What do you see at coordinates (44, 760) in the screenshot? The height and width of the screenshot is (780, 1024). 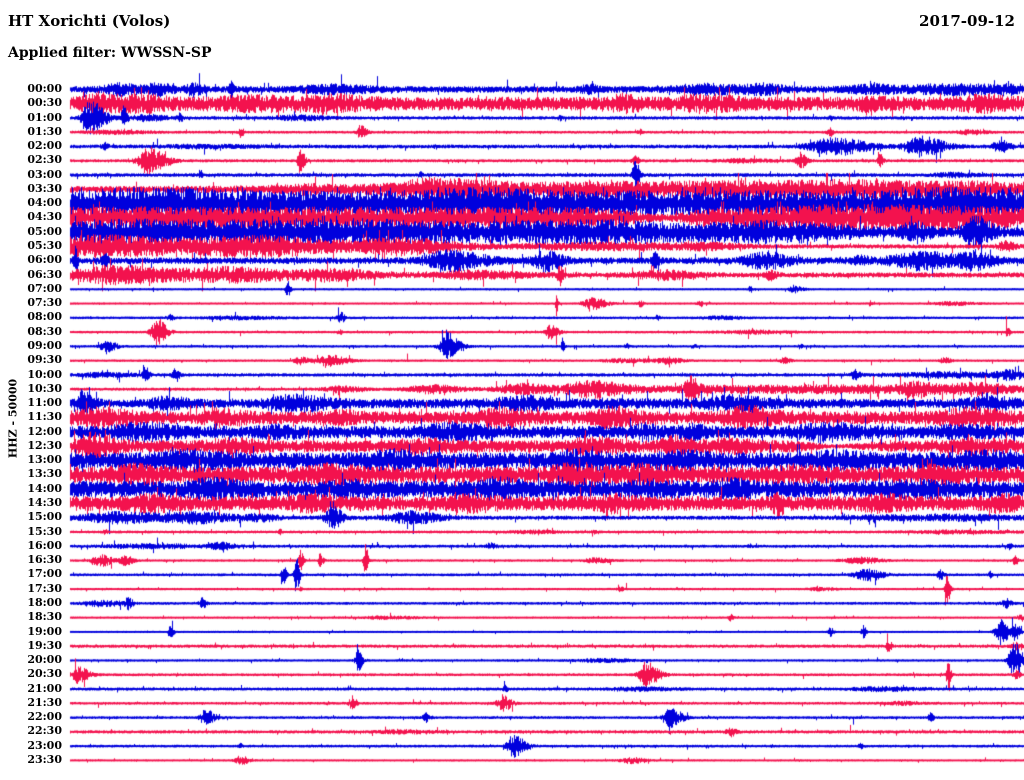 I see `time-label: 23:30` at bounding box center [44, 760].